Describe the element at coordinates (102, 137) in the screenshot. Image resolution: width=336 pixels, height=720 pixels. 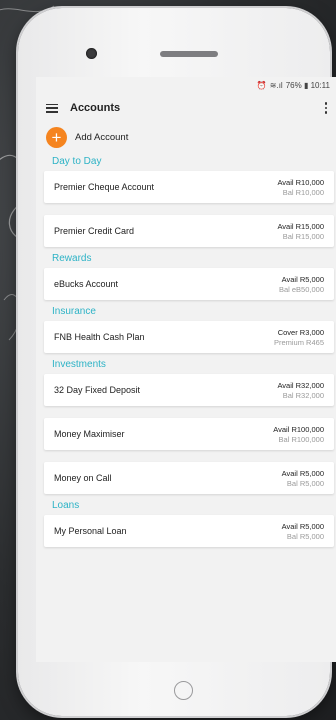
I see `add-account-label: Add Account` at that location.